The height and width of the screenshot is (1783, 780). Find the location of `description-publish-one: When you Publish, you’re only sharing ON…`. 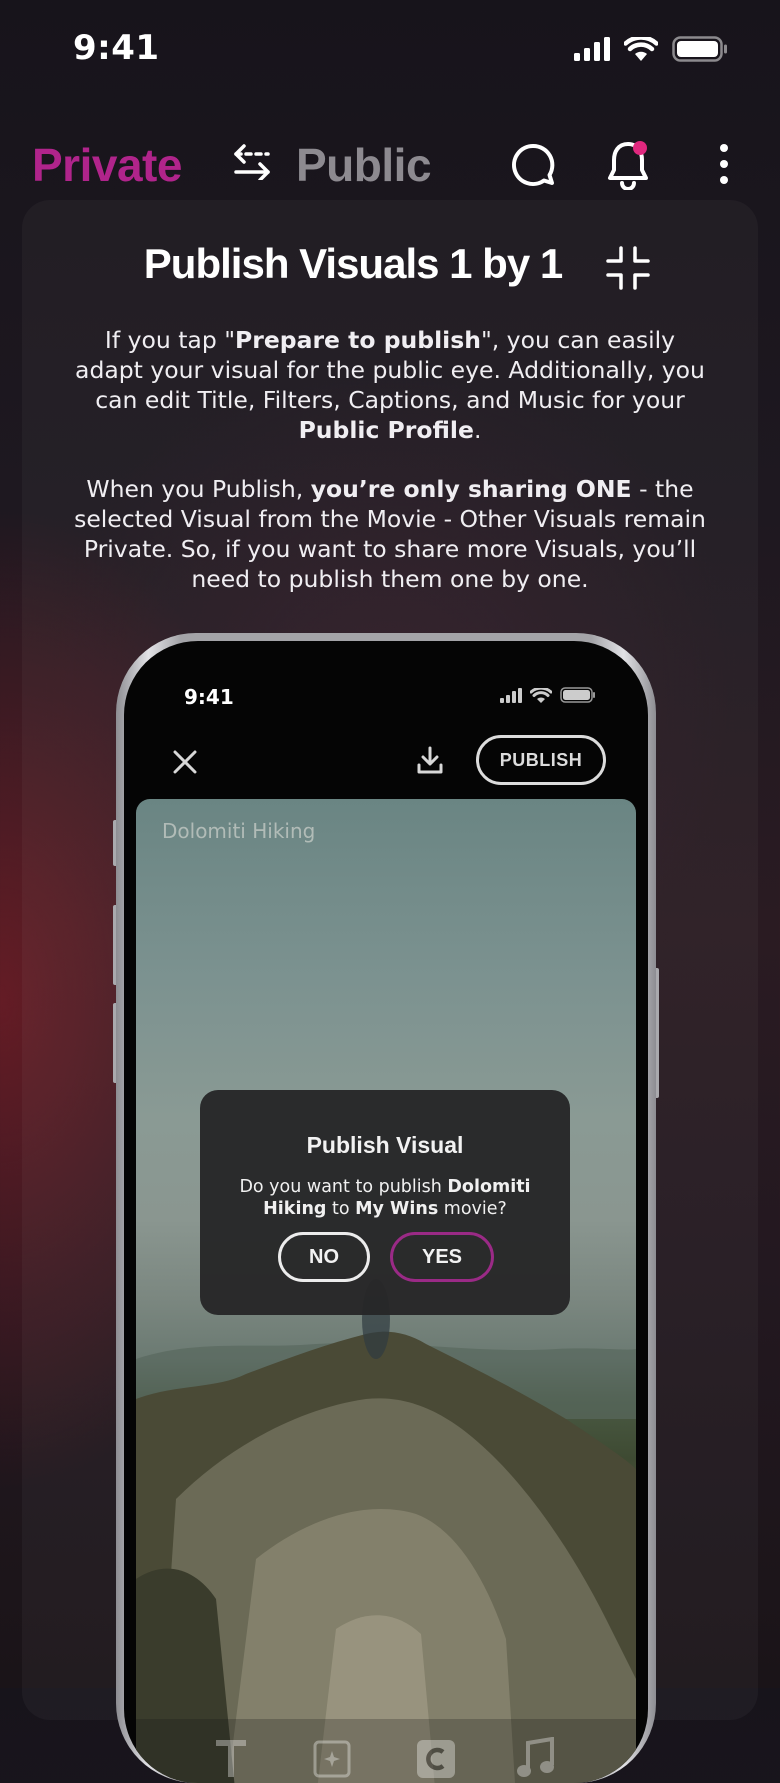

description-publish-one: When you Publish, you’re only sharing ON… is located at coordinates (390, 534).